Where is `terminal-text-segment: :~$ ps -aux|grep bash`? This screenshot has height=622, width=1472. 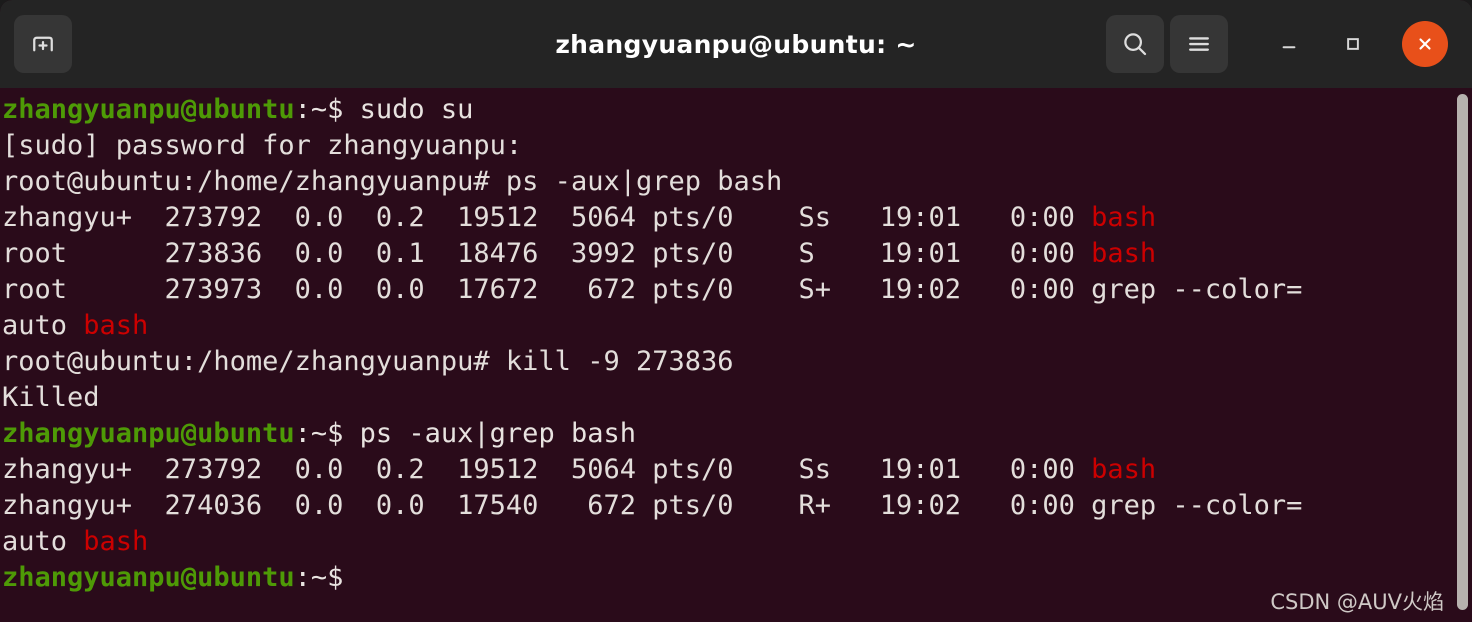
terminal-text-segment: :~$ ps -aux|grep bash is located at coordinates (465, 433).